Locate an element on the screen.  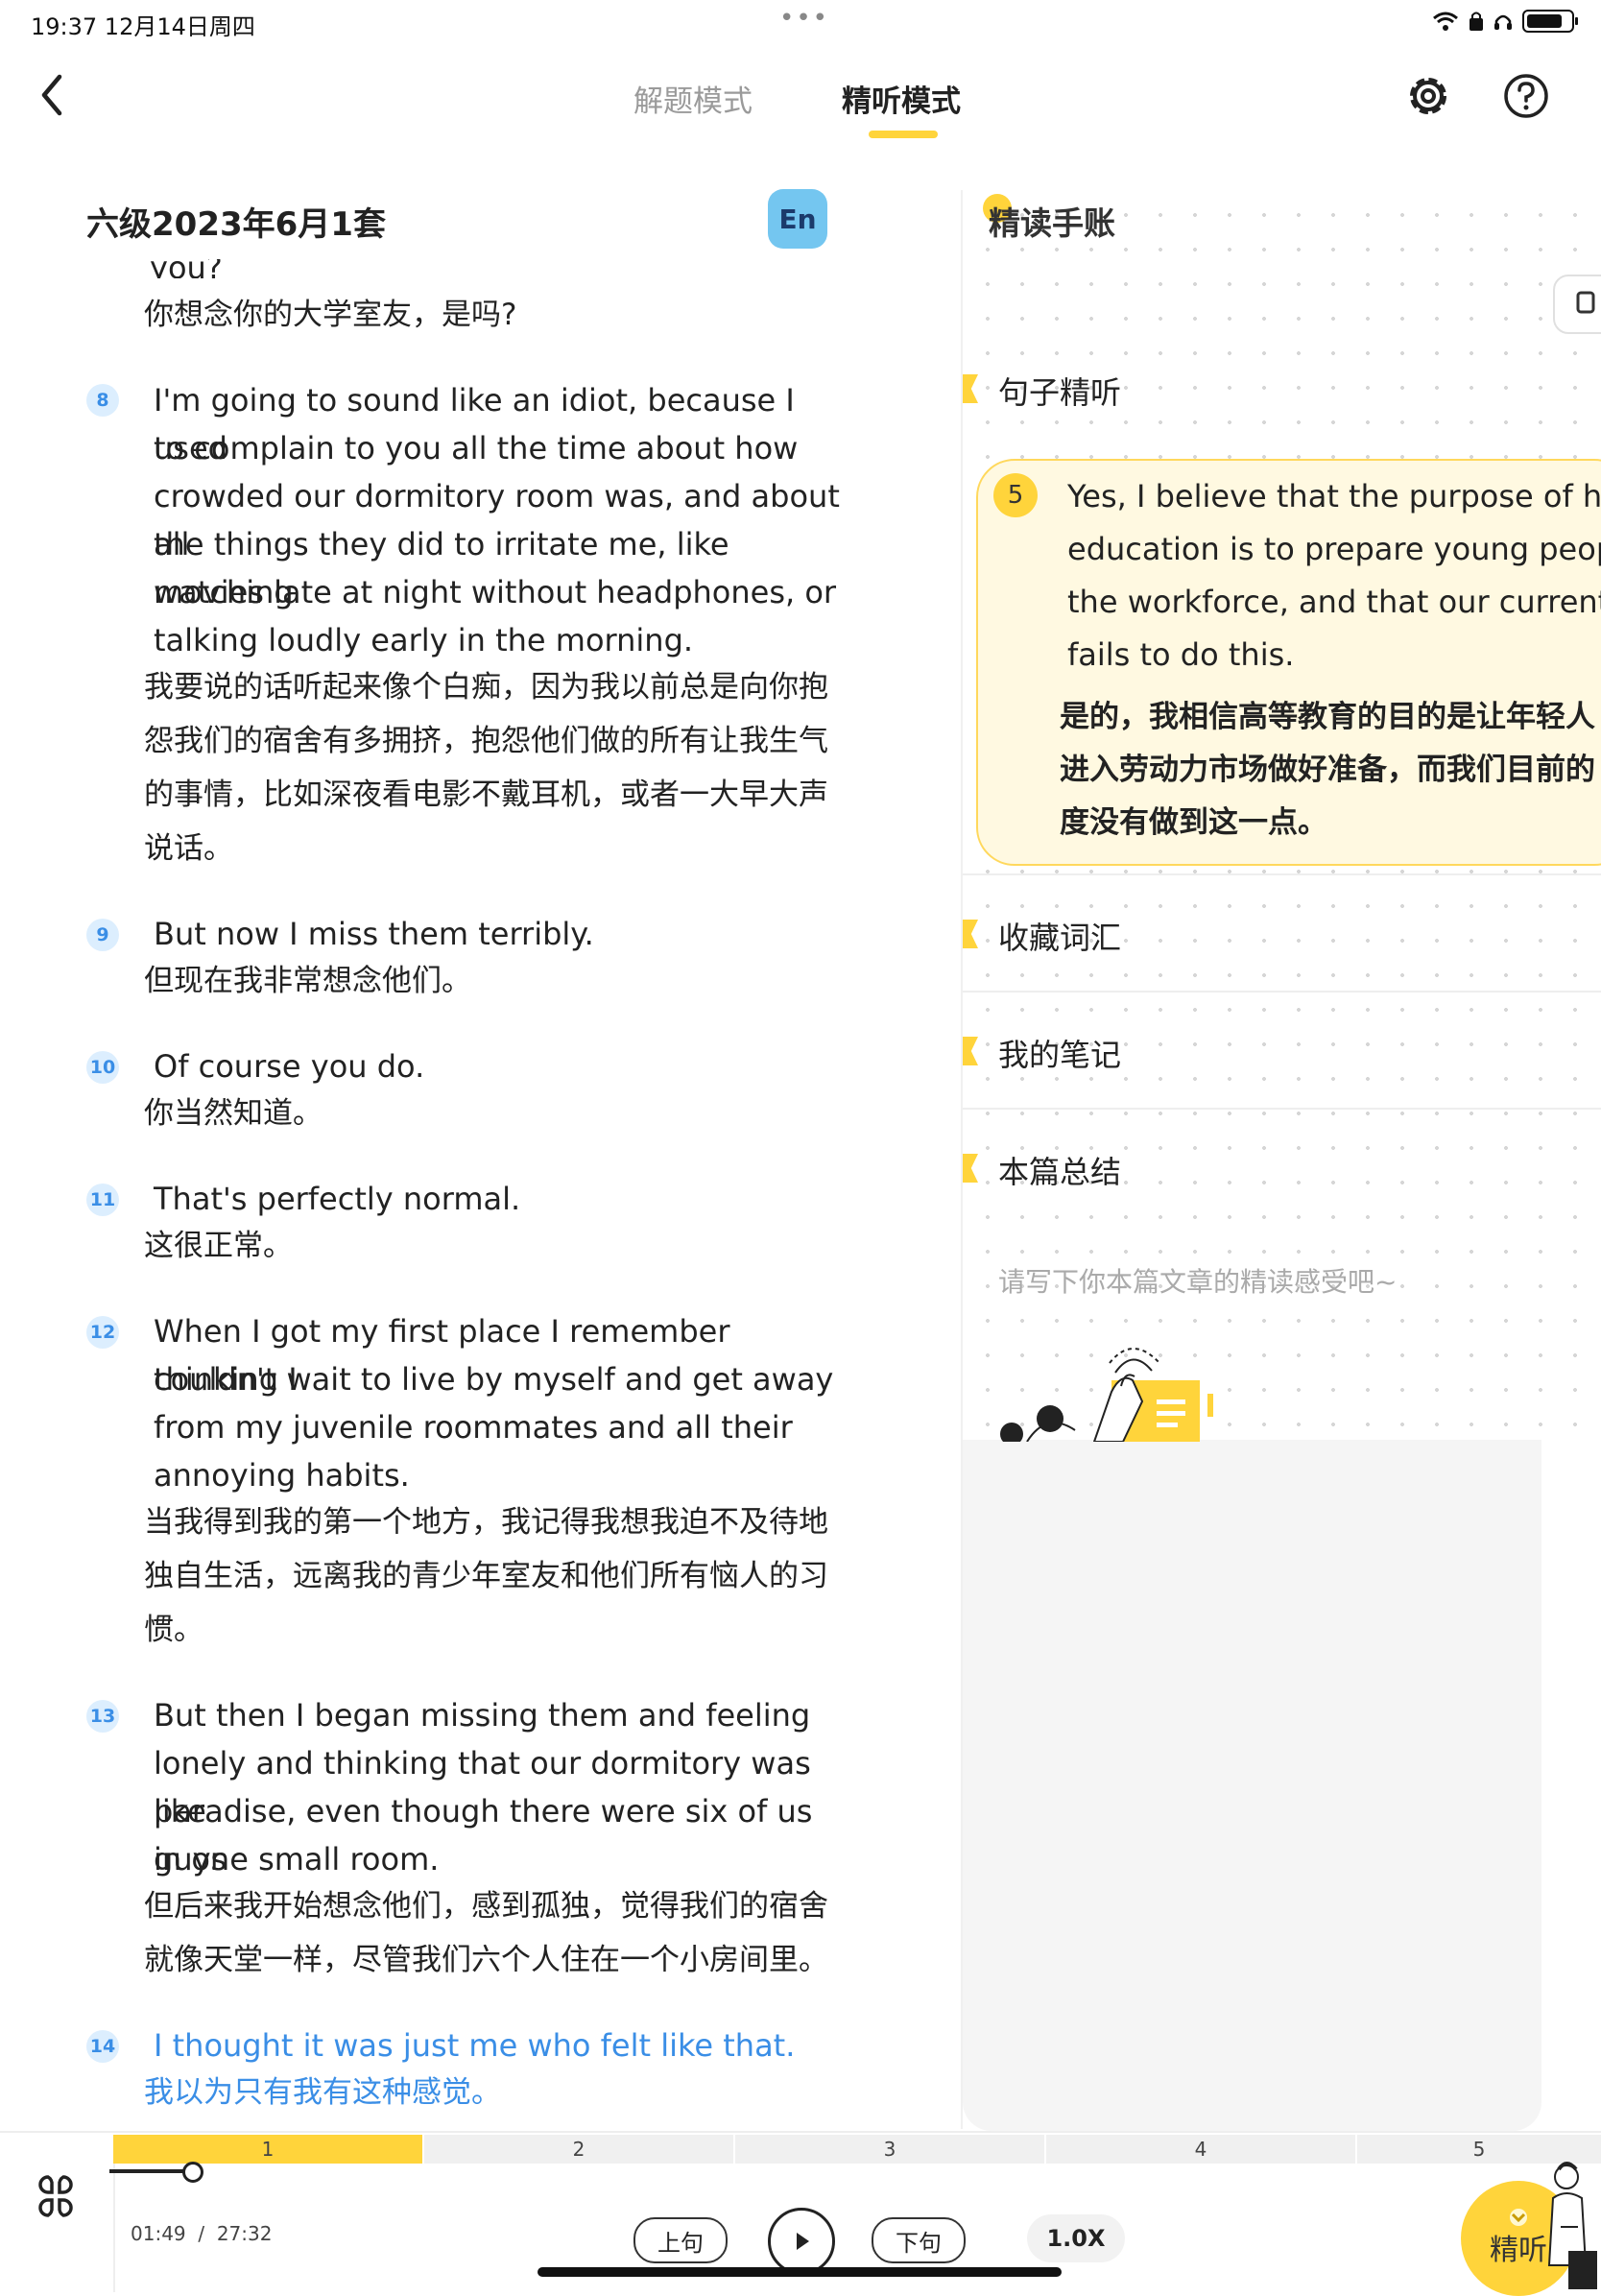
sentence-cn-line: 惯。 is located at coordinates (504, 1630).